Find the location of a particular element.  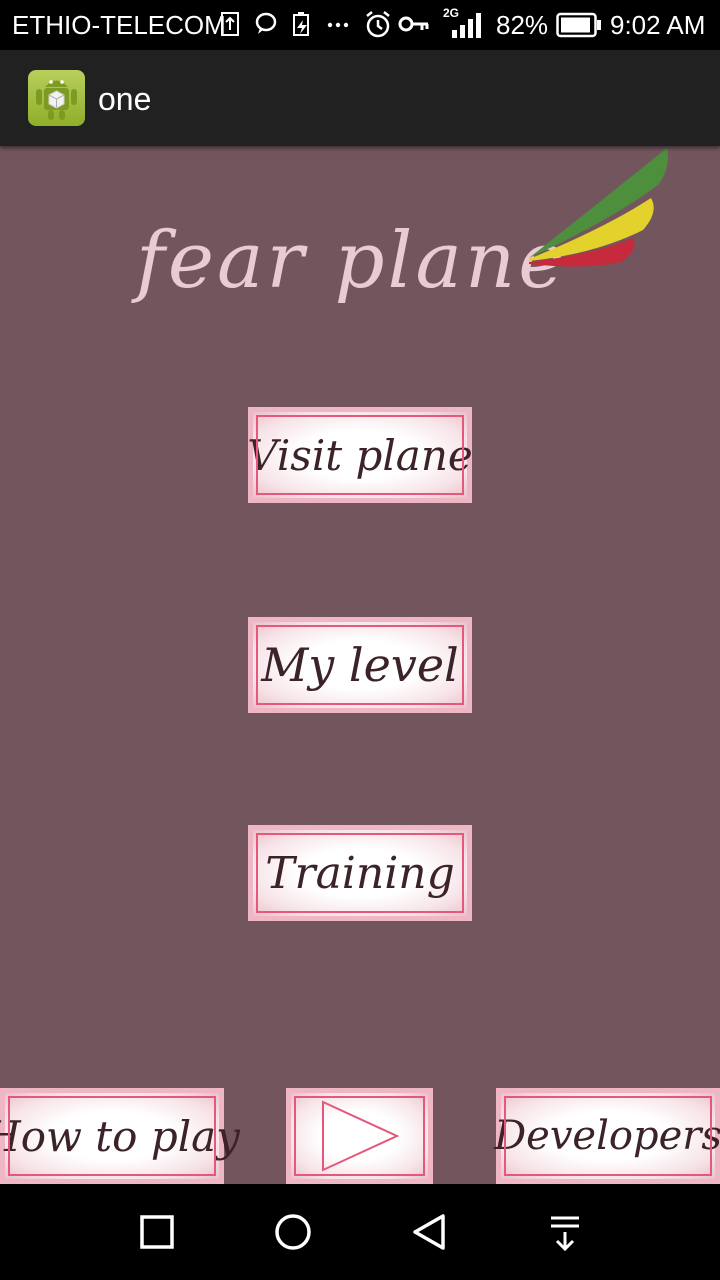

recent-apps-icon is located at coordinates (157, 1232).